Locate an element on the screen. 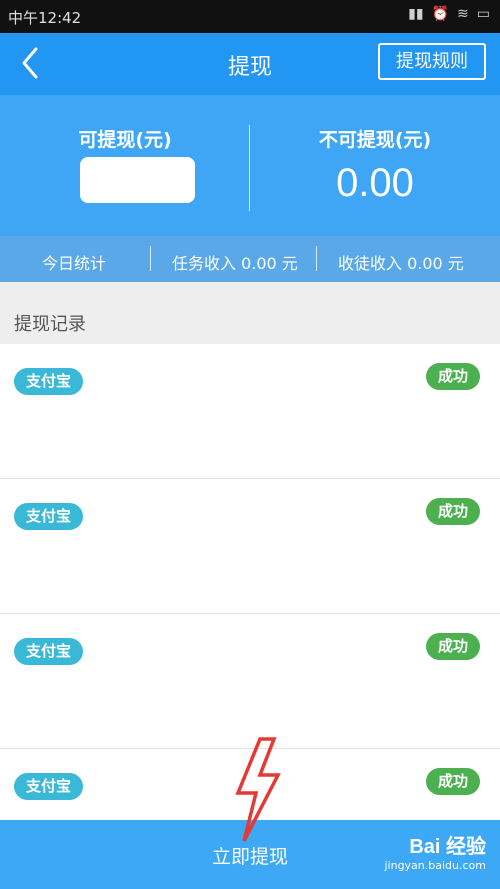 The image size is (500, 889). status-bar: 中午12:42 ▮▮ ⏰ ≋ ▭ is located at coordinates (250, 16).